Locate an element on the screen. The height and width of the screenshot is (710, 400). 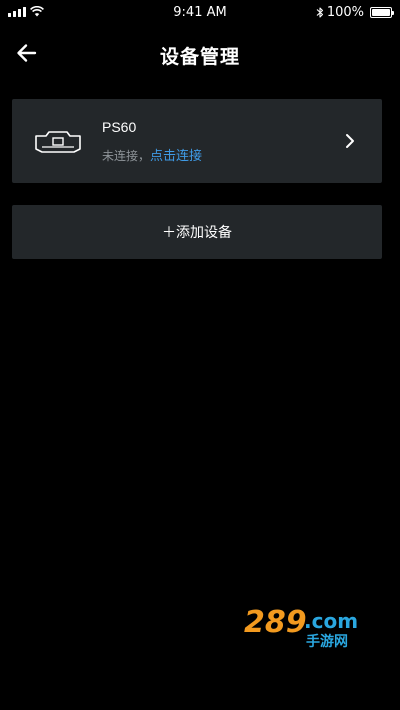
device-status: 未连接， is located at coordinates (126, 156).